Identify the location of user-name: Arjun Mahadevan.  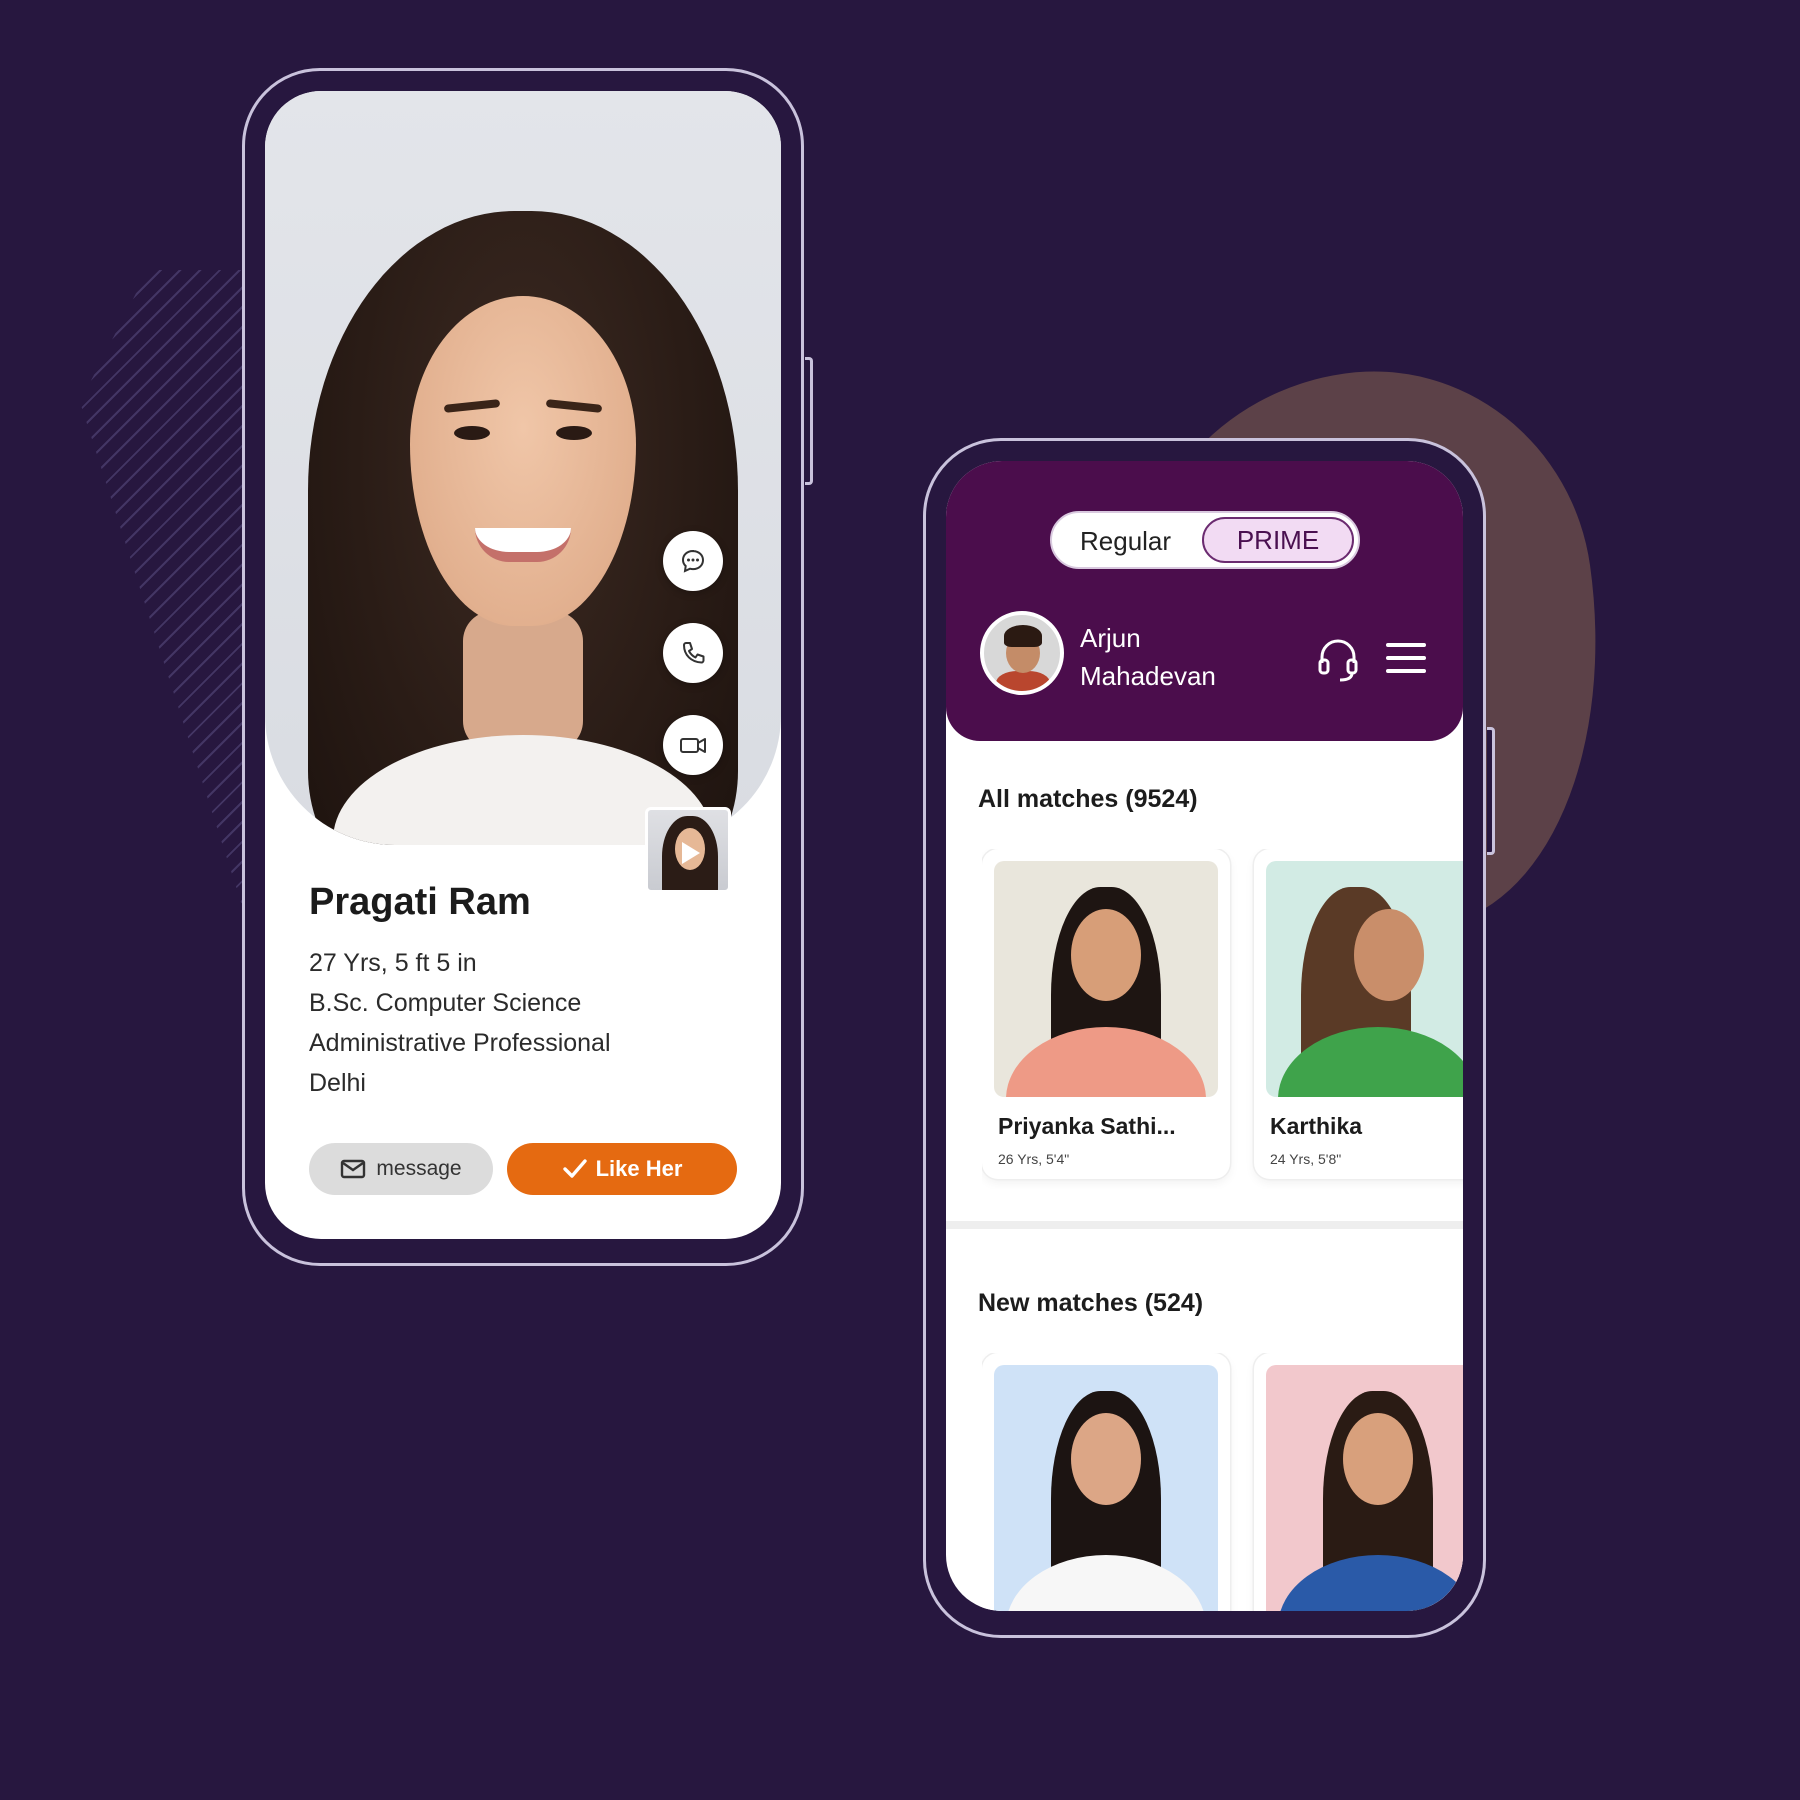
(1148, 657).